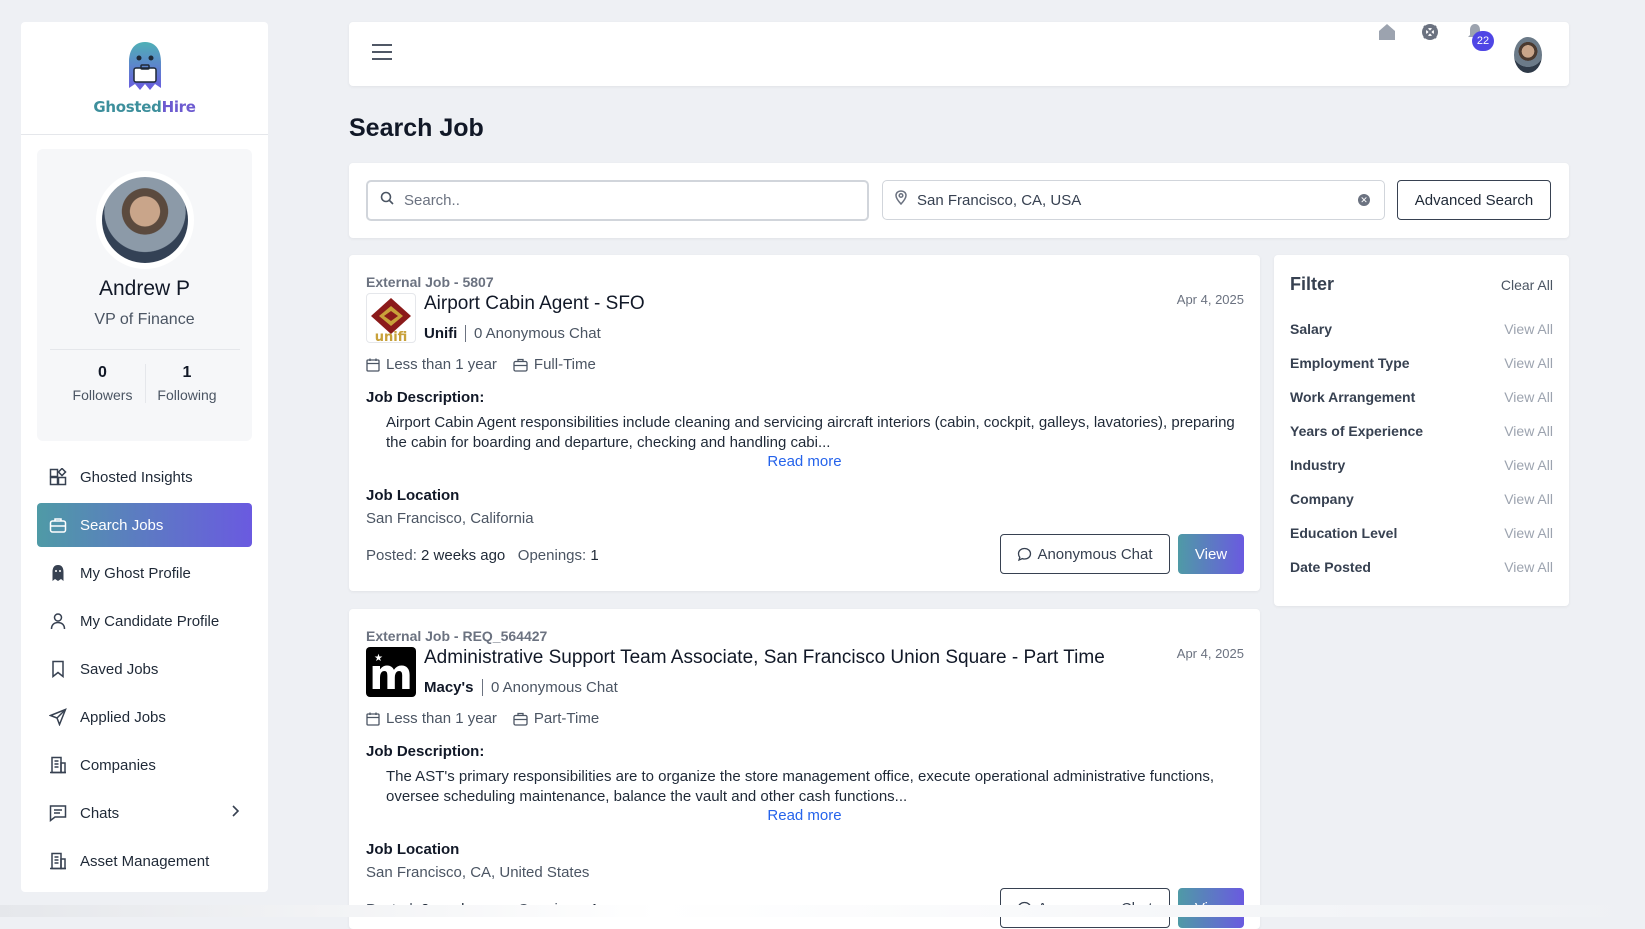 Image resolution: width=1645 pixels, height=929 pixels. What do you see at coordinates (58, 573) in the screenshot?
I see `ghost-icon` at bounding box center [58, 573].